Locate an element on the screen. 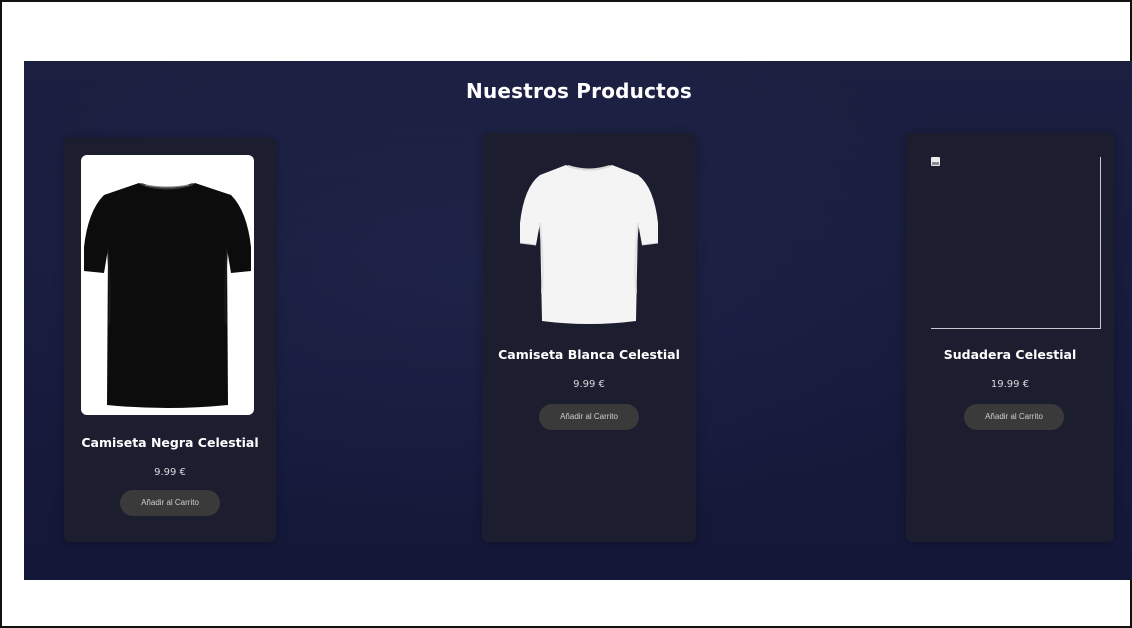 This screenshot has height=628, width=1132. section-title: Nuestros Productos is located at coordinates (579, 91).